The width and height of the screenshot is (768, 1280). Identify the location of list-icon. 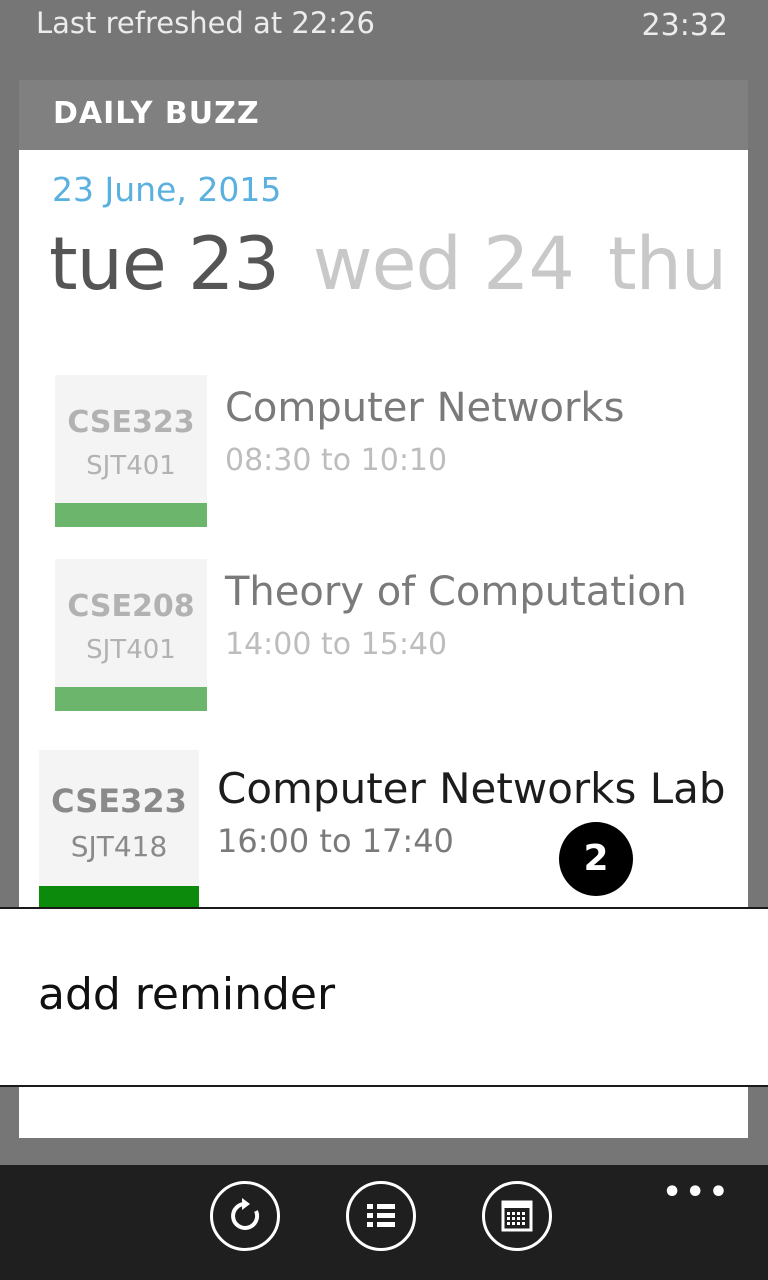
(381, 1215).